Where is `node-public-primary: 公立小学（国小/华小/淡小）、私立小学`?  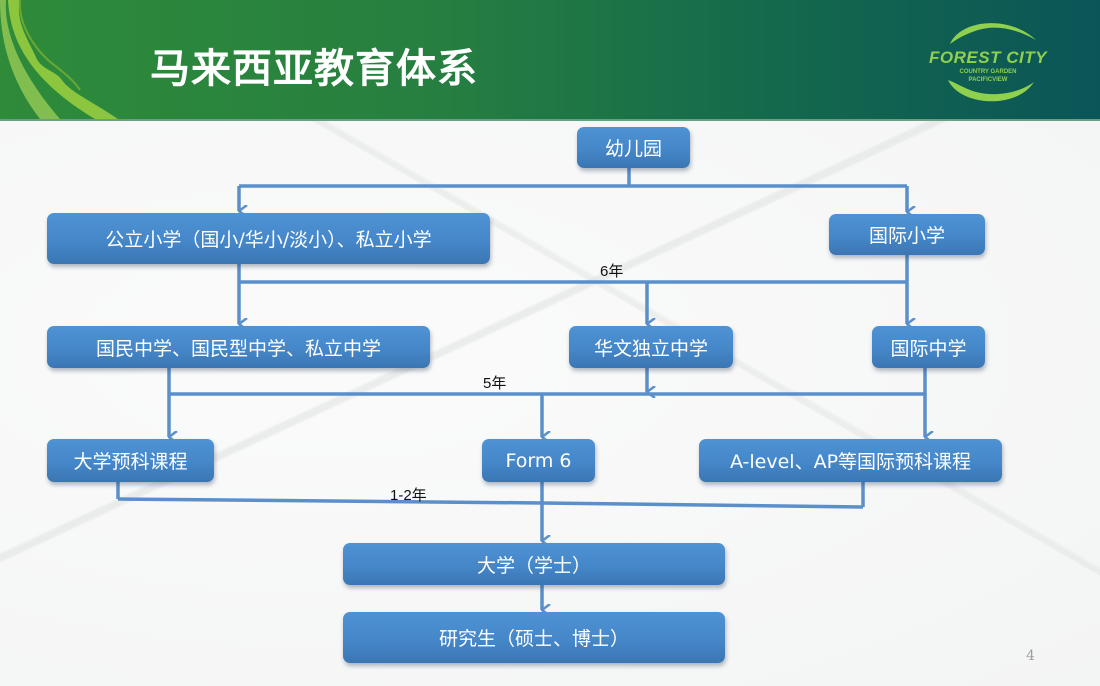 node-public-primary: 公立小学（国小/华小/淡小）、私立小学 is located at coordinates (268, 238).